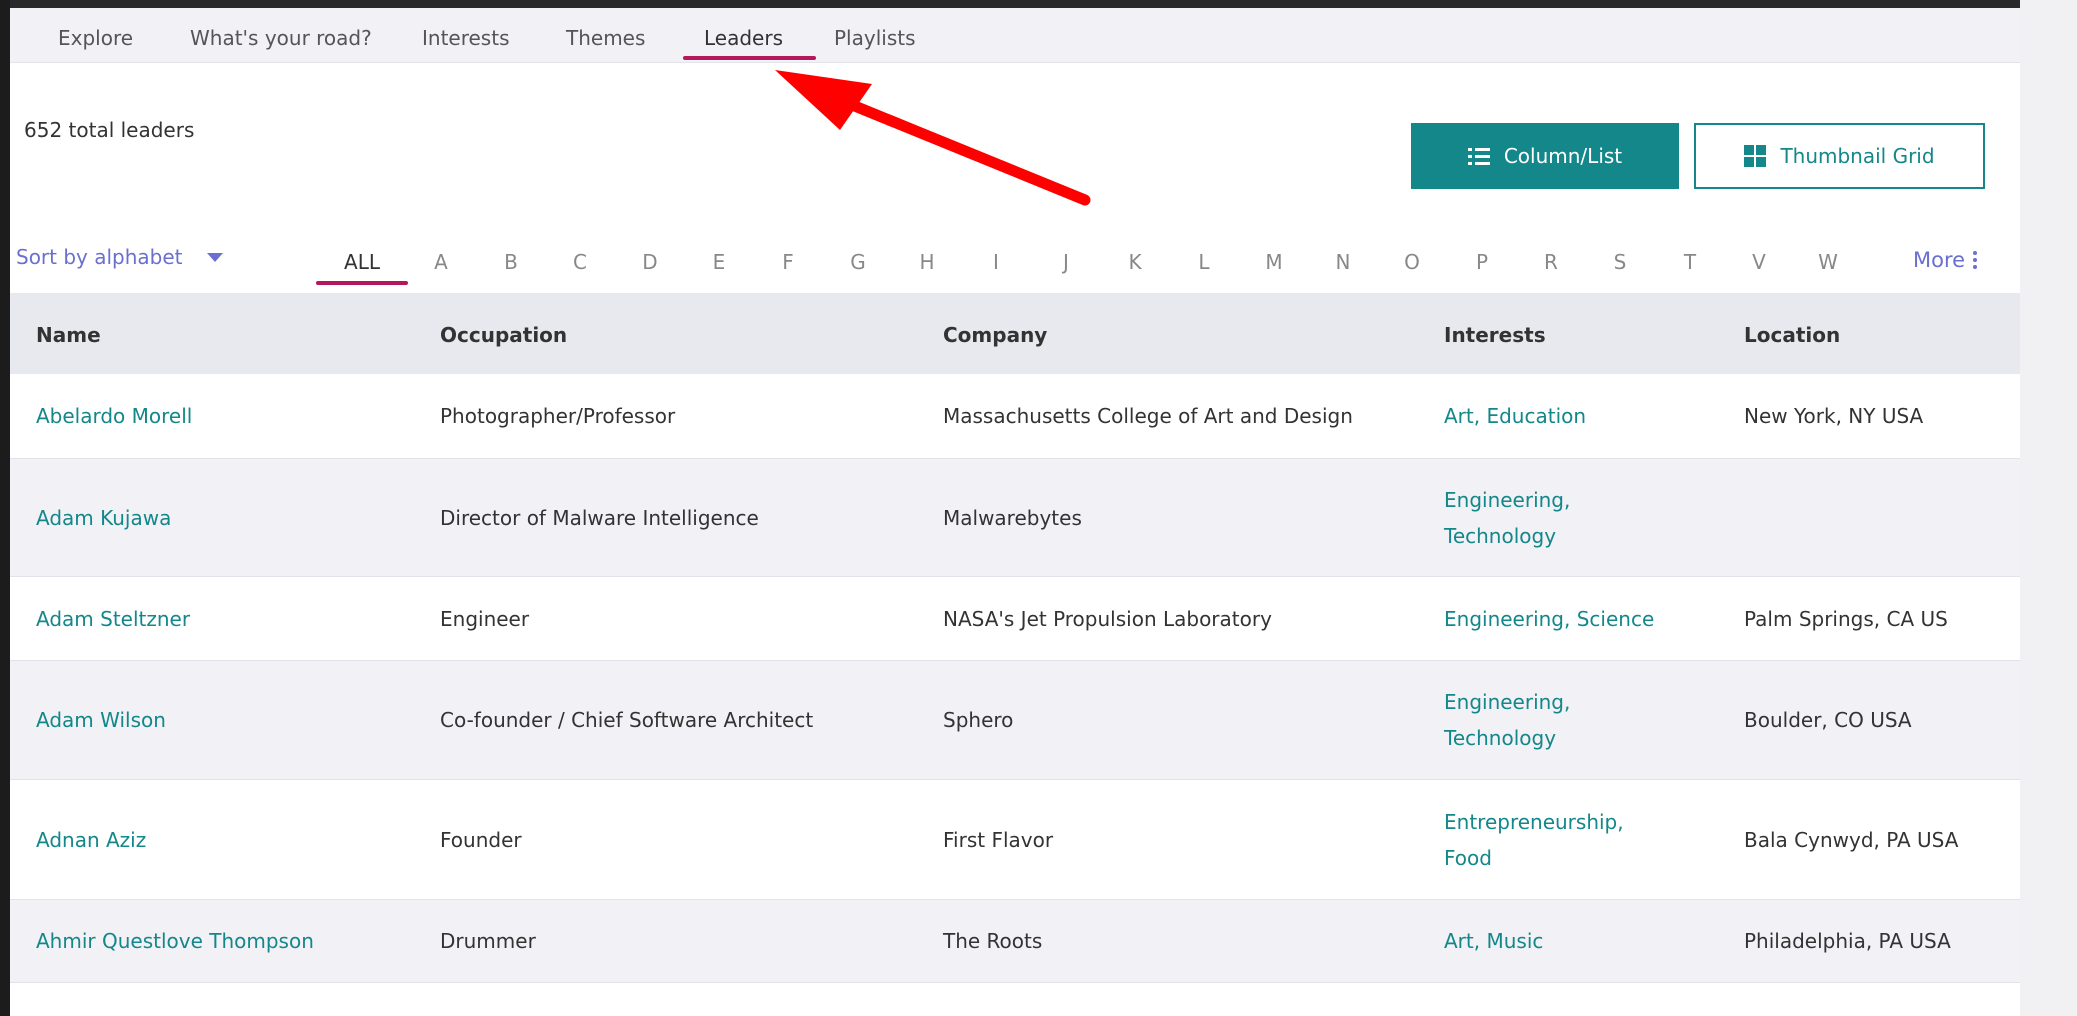  I want to click on interests-cell: Entrepreneurship, Food, so click(1534, 839).